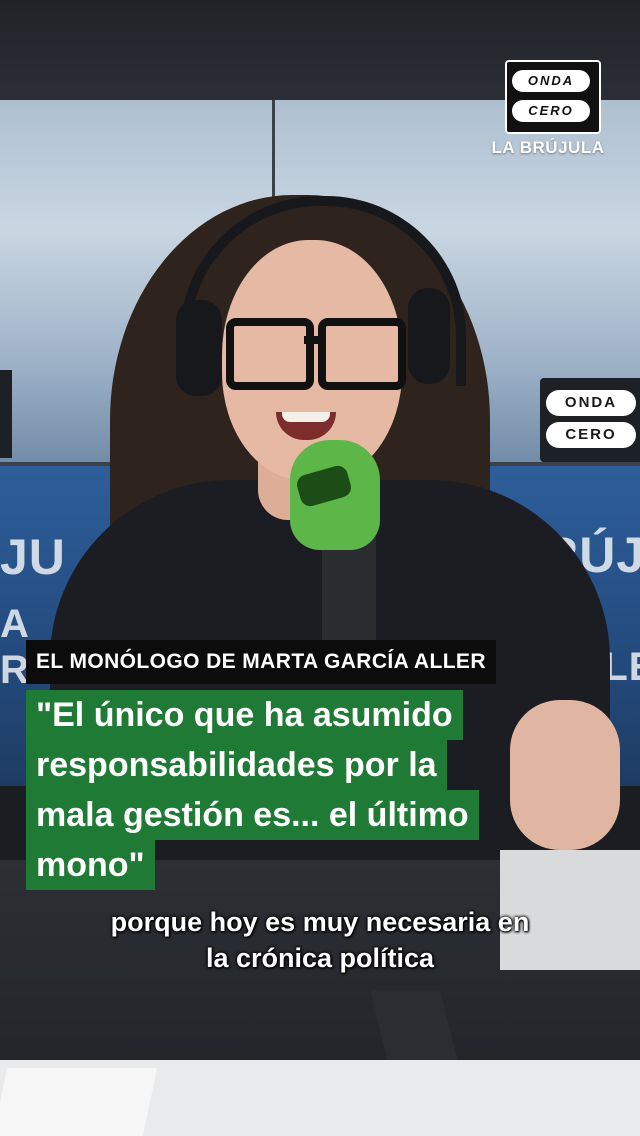 The height and width of the screenshot is (1136, 640). What do you see at coordinates (199, 348) in the screenshot?
I see `headphones-left-cup` at bounding box center [199, 348].